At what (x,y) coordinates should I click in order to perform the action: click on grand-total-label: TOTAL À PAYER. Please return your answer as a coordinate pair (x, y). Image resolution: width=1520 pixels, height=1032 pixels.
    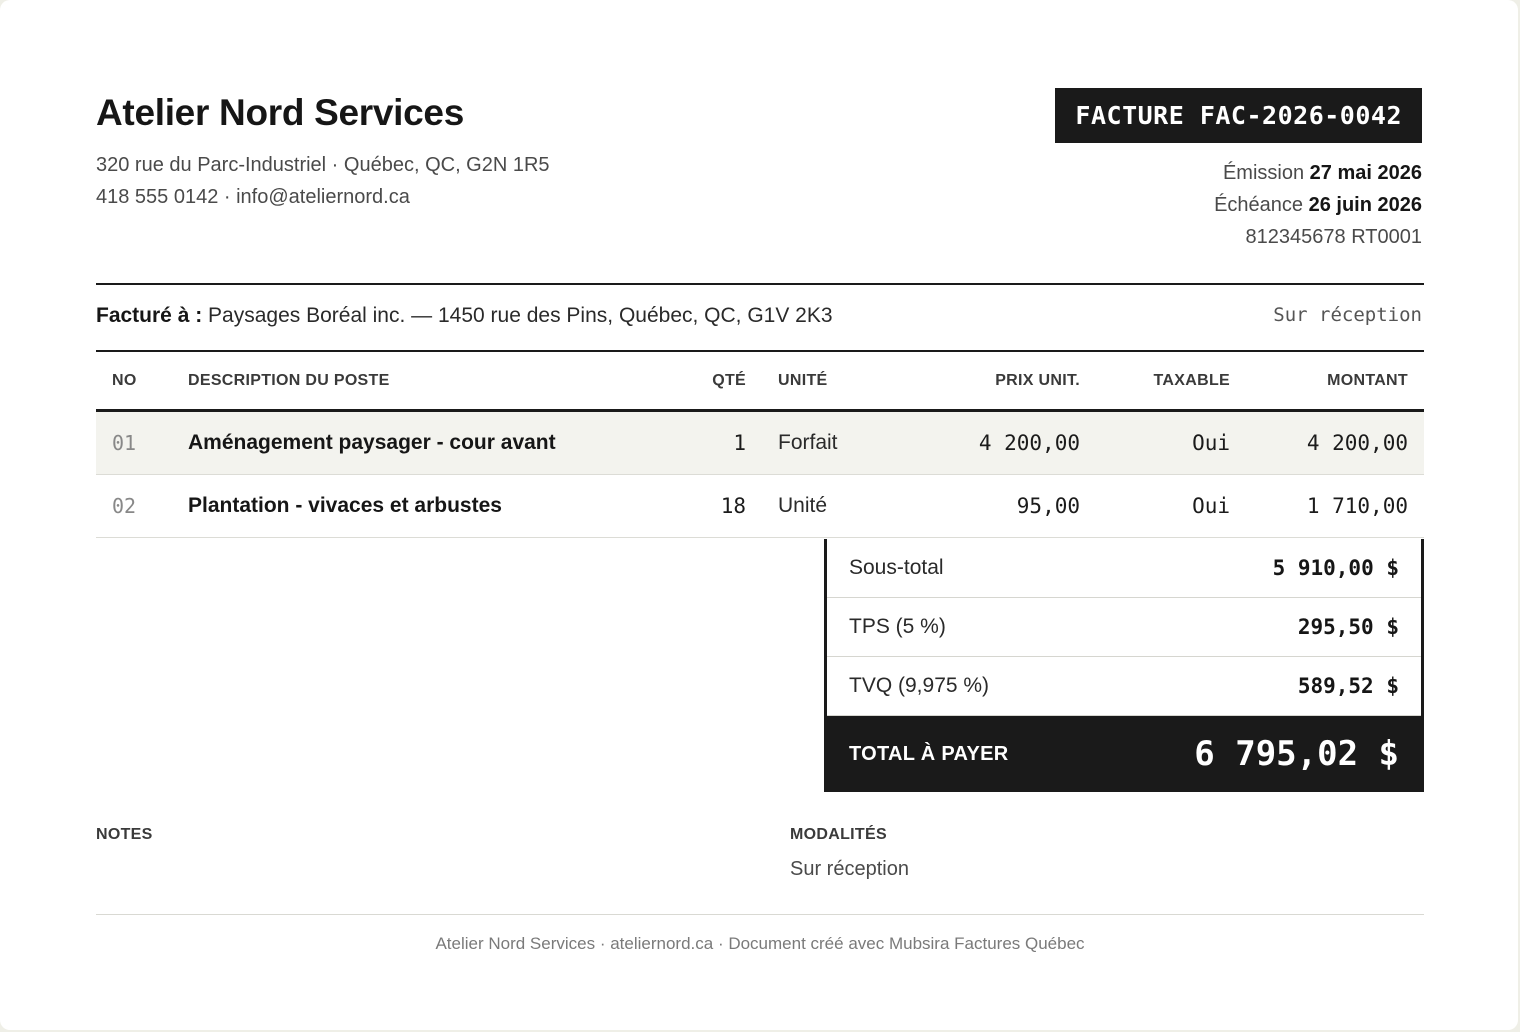
    Looking at the image, I should click on (929, 753).